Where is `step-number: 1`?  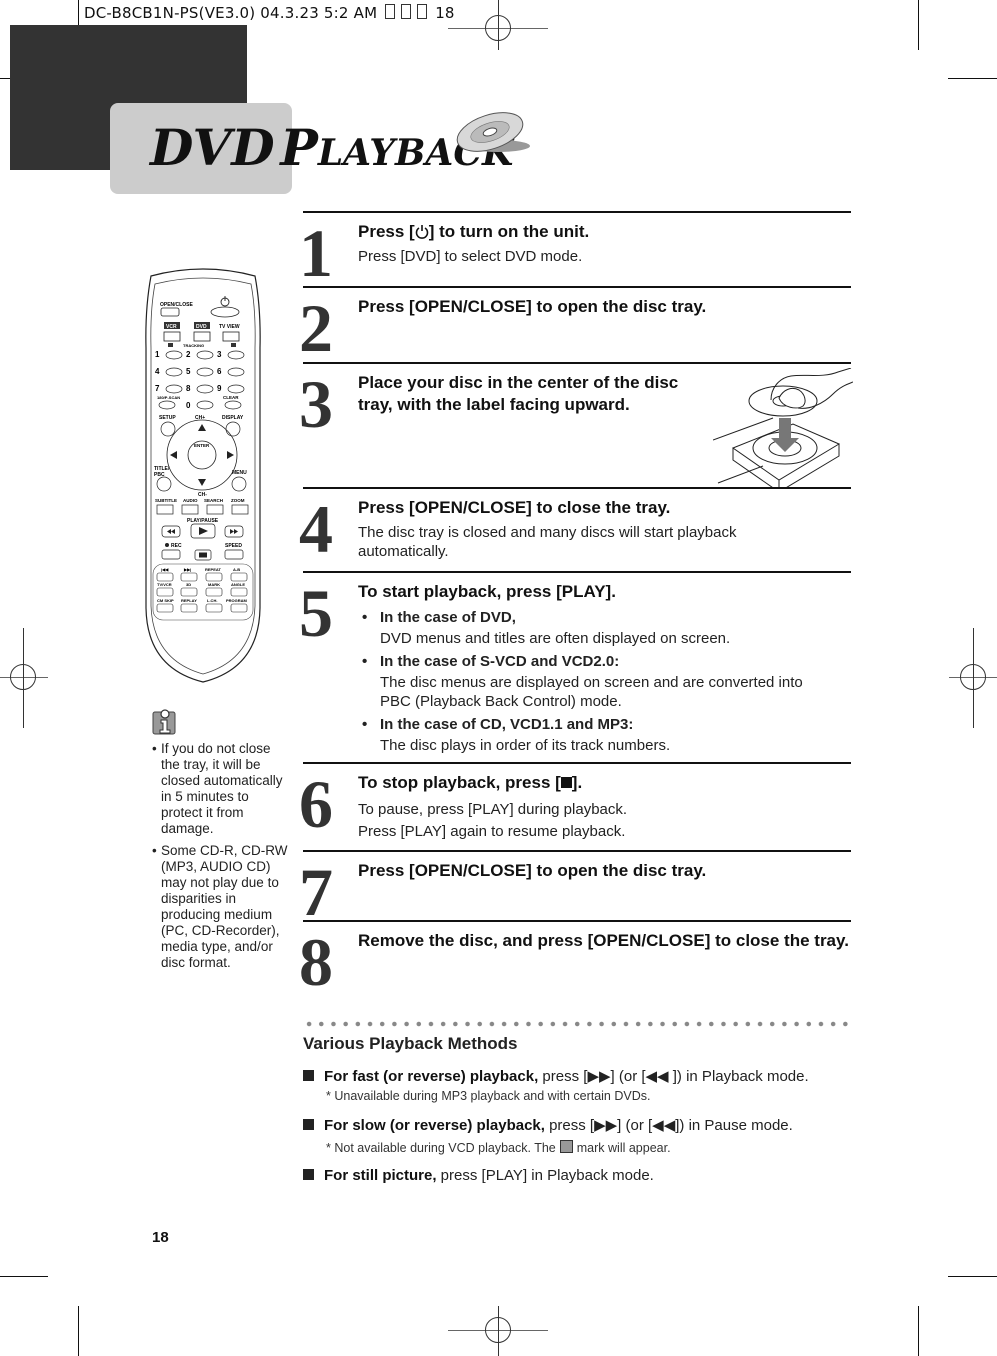
step-number: 1 is located at coordinates (316, 253).